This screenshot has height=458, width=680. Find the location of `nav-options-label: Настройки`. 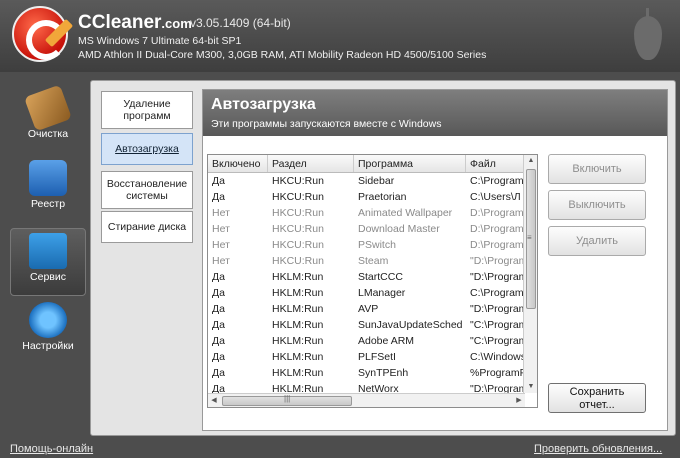

nav-options-label: Настройки is located at coordinates (48, 346).